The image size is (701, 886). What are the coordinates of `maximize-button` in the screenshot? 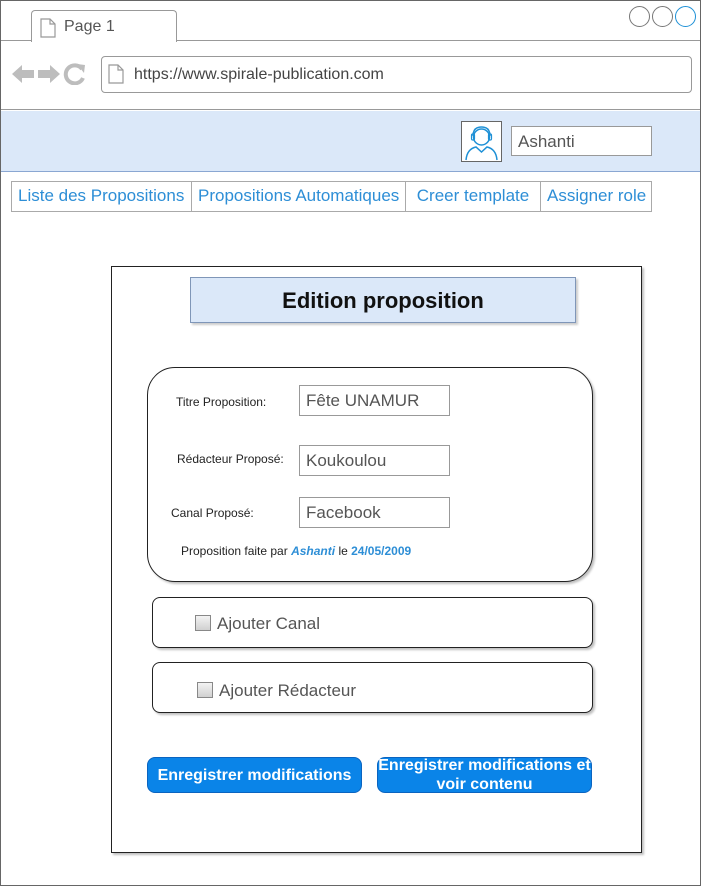 It's located at (662, 16).